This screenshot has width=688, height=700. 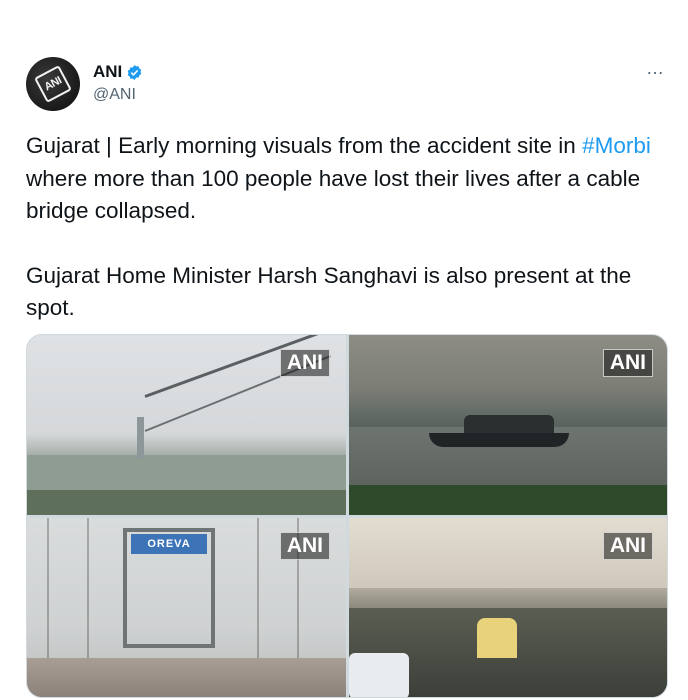 I want to click on rescuers, so click(x=509, y=425).